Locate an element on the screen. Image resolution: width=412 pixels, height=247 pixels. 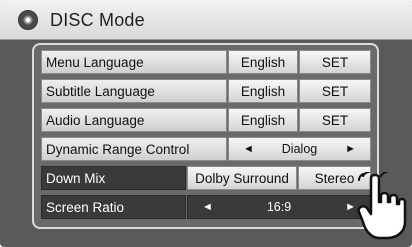
menu-language-value: English is located at coordinates (263, 62).